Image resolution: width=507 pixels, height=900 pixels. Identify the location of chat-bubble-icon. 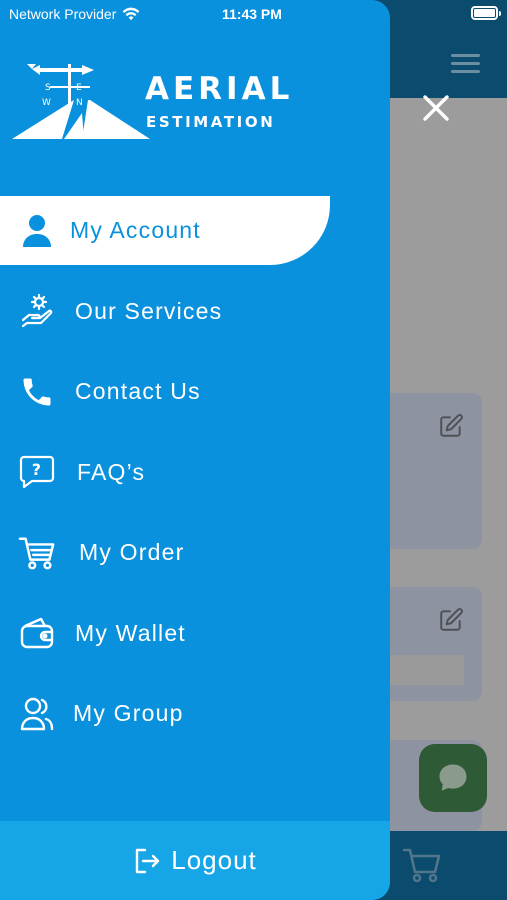
(453, 777).